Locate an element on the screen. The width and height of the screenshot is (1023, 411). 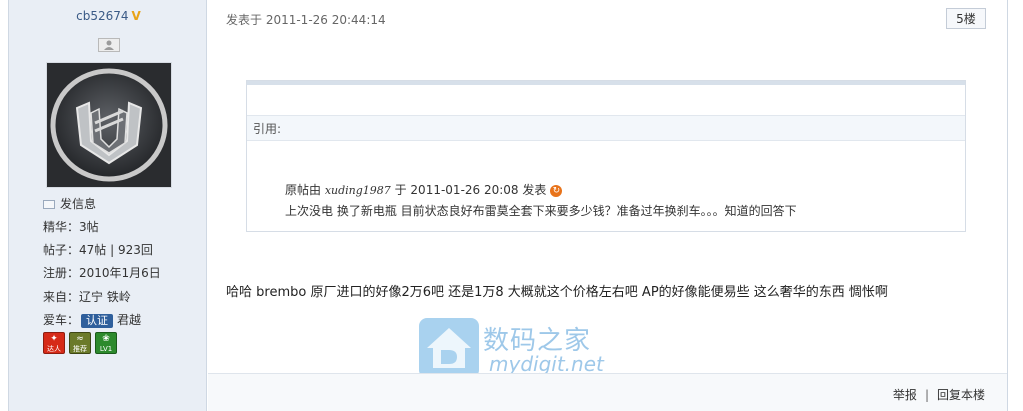
verified-badge: V is located at coordinates (136, 16).